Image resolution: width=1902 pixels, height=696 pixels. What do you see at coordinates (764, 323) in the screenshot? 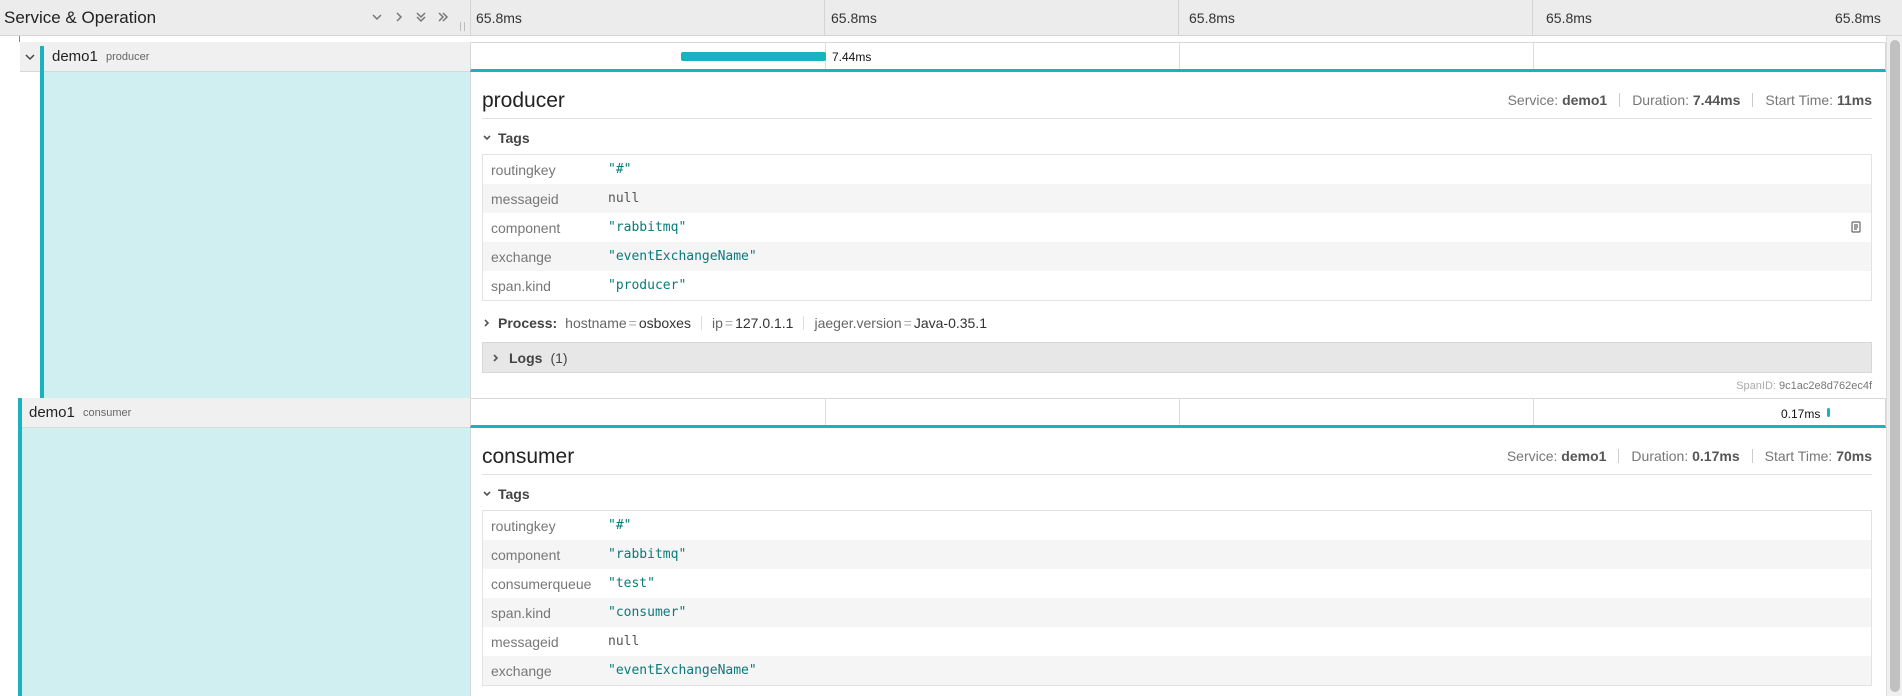
I see `process-value: 127.0.1.1` at bounding box center [764, 323].